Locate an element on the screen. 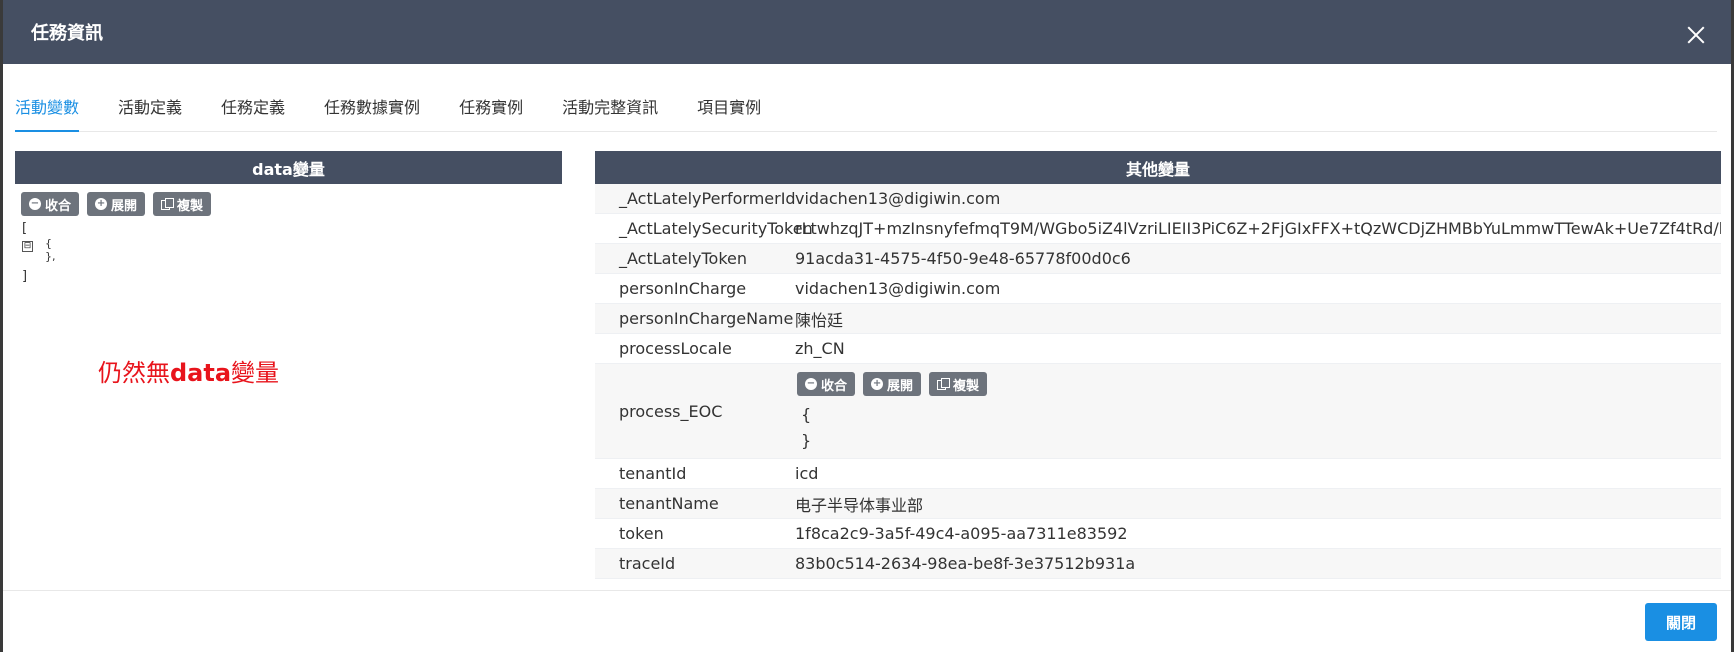 This screenshot has width=1734, height=652. copy-button: 複製 is located at coordinates (182, 204).